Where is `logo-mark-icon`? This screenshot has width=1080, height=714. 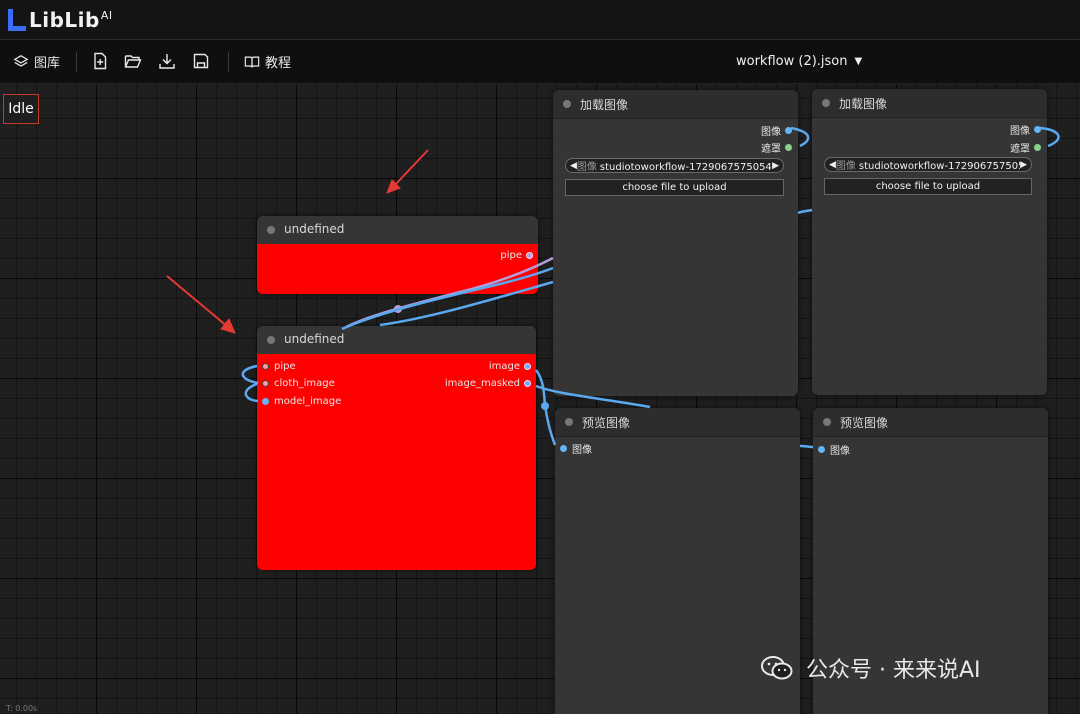 logo-mark-icon is located at coordinates (17, 20).